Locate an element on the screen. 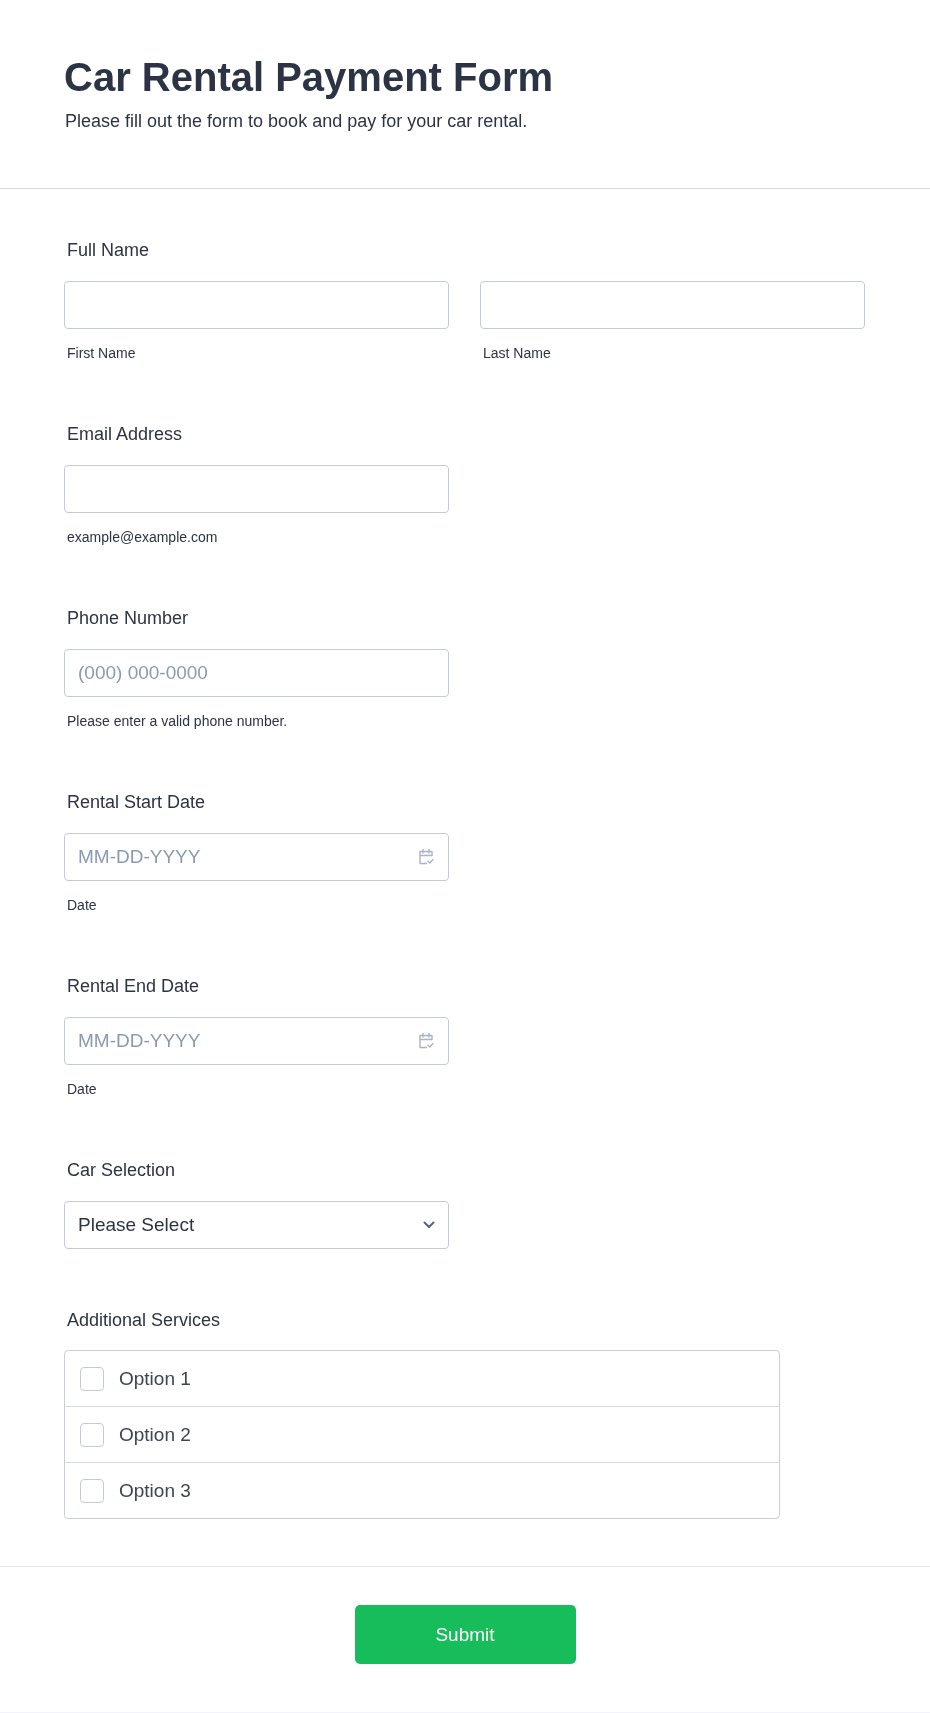 The height and width of the screenshot is (1713, 930). chevron-down-icon is located at coordinates (429, 1225).